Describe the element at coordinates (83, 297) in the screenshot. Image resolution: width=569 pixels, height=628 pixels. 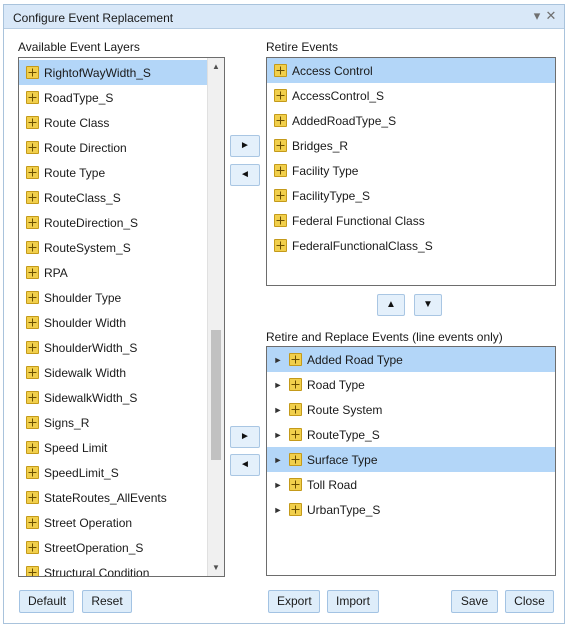
I see `list-item-label: Shoulder Type` at that location.